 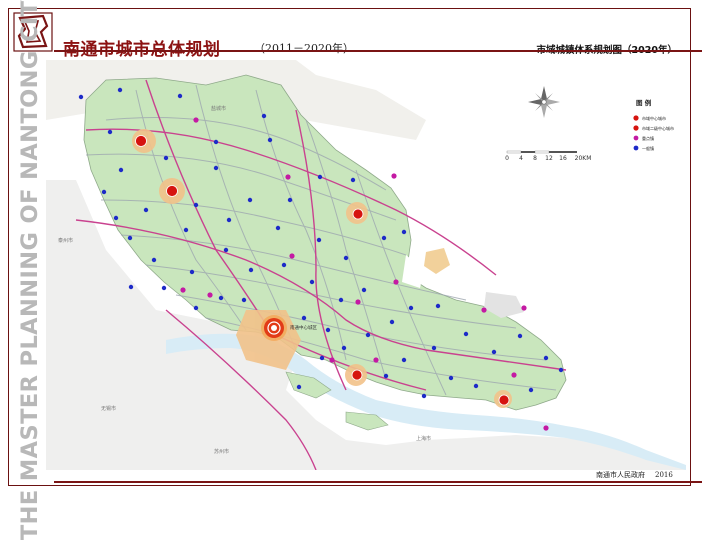 I want to click on side-banner-text: THE MASTER PLANNING OF NANTONG CITY, so click(x=30, y=270).